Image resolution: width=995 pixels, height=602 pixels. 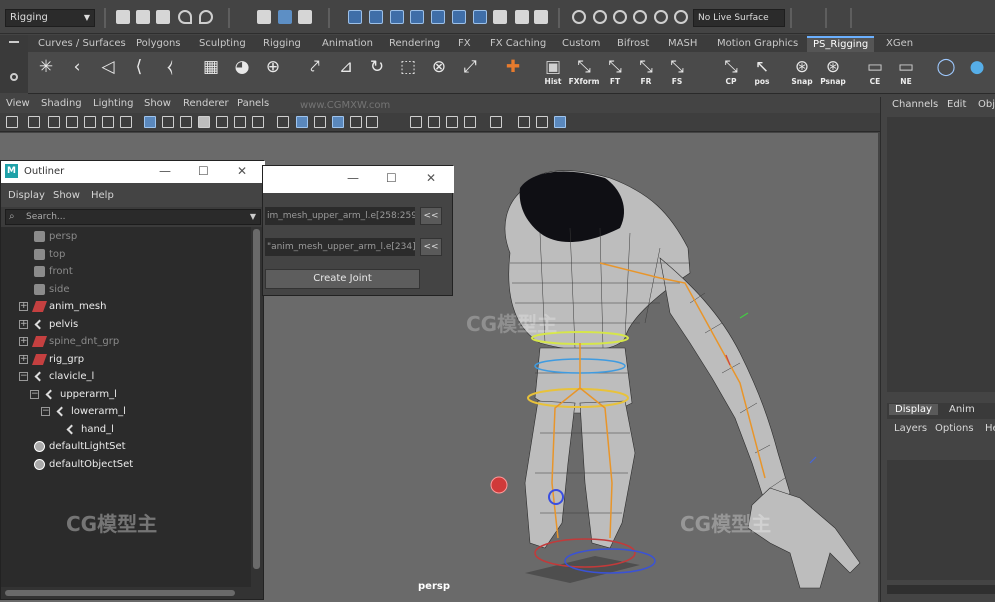 What do you see at coordinates (126, 324) in the screenshot?
I see `list-item: + pelvis` at bounding box center [126, 324].